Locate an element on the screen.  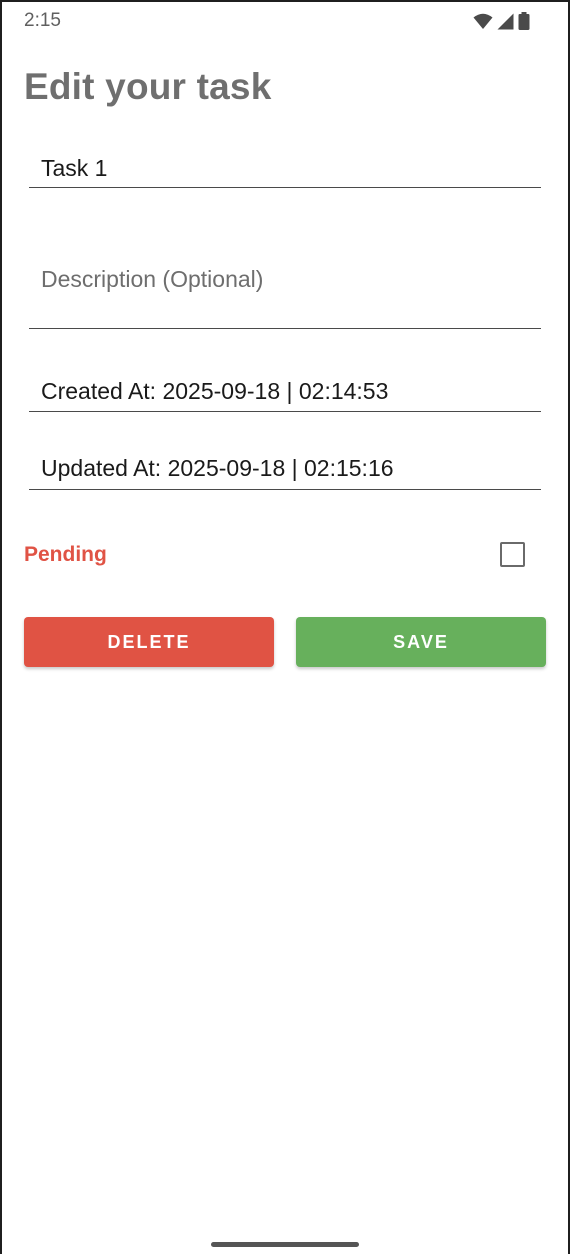
navigation-handle is located at coordinates (285, 1244).